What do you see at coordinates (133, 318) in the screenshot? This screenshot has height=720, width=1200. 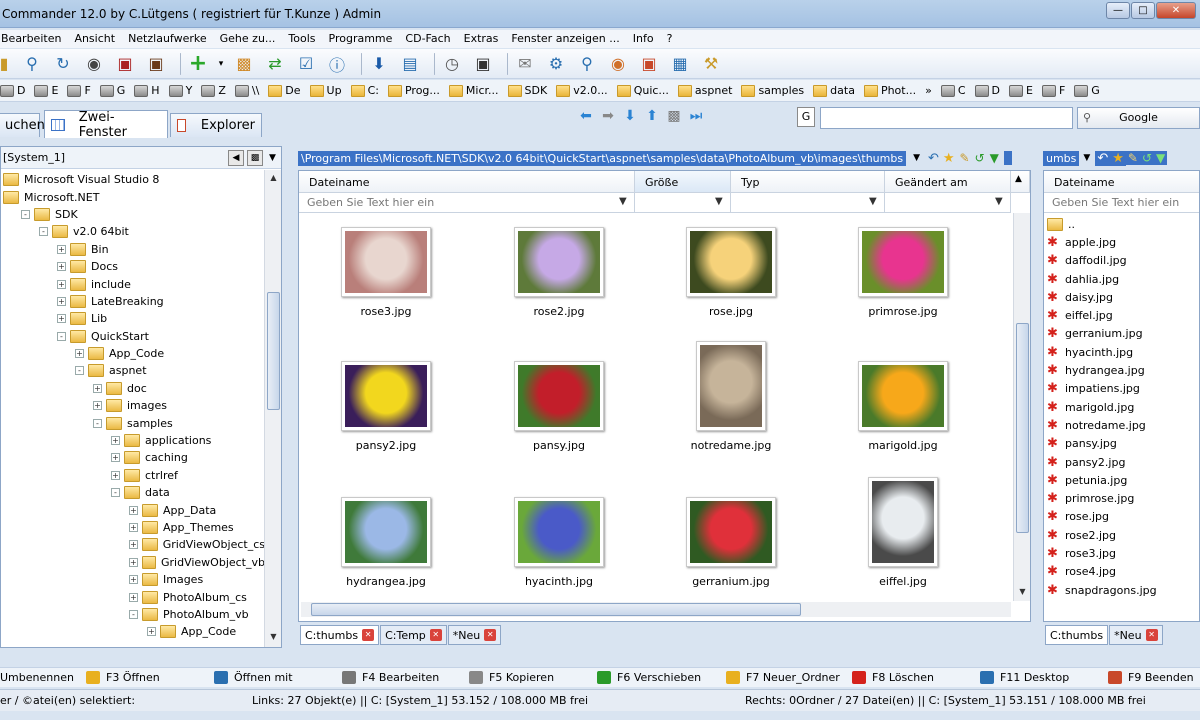 I see `tree-node: + Lib` at bounding box center [133, 318].